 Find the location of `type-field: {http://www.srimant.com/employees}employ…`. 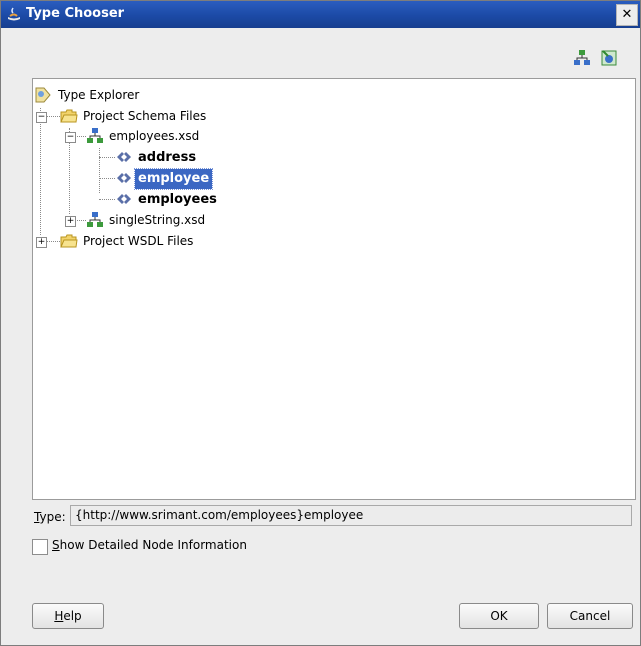

type-field: {http://www.srimant.com/employees}employ… is located at coordinates (351, 515).